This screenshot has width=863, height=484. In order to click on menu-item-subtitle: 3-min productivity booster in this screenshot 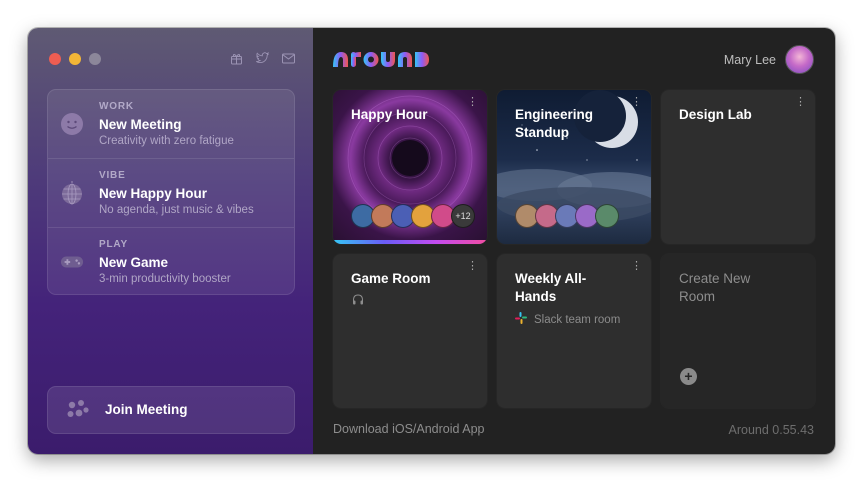, I will do `click(165, 279)`.